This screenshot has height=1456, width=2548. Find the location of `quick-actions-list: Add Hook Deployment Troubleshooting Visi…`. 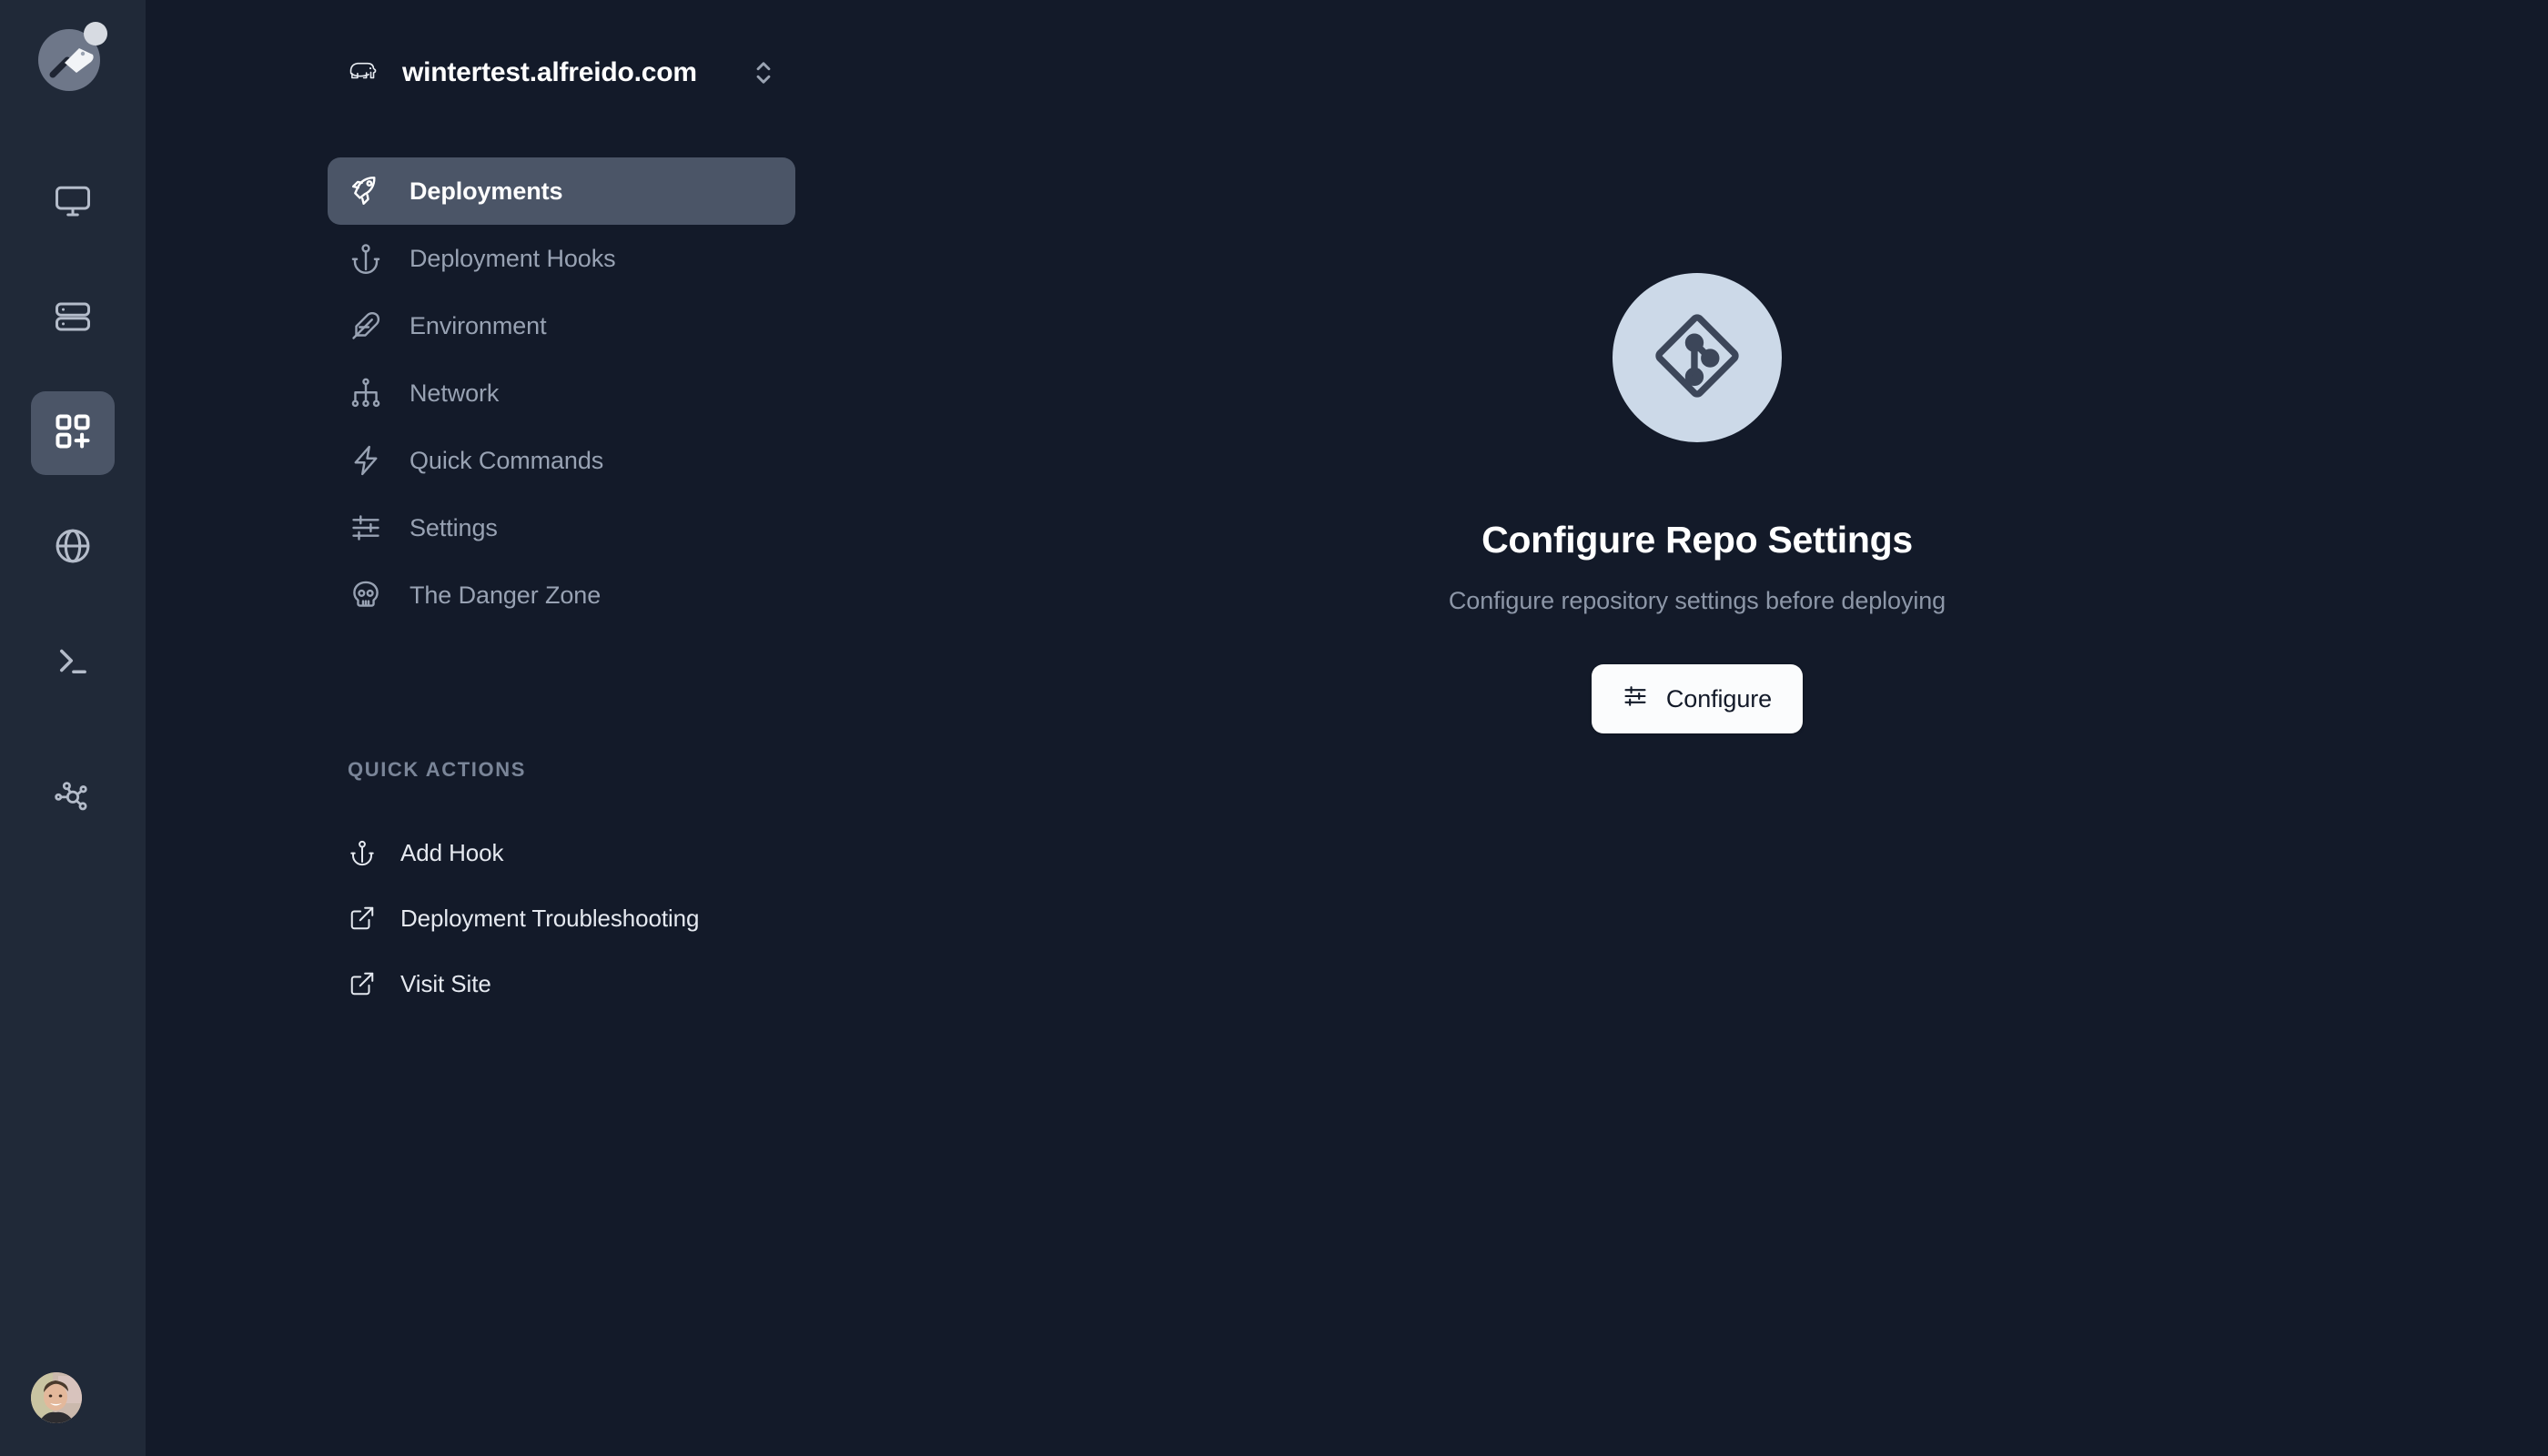

quick-actions-list: Add Hook Deployment Troubleshooting Visi… is located at coordinates (496, 918).